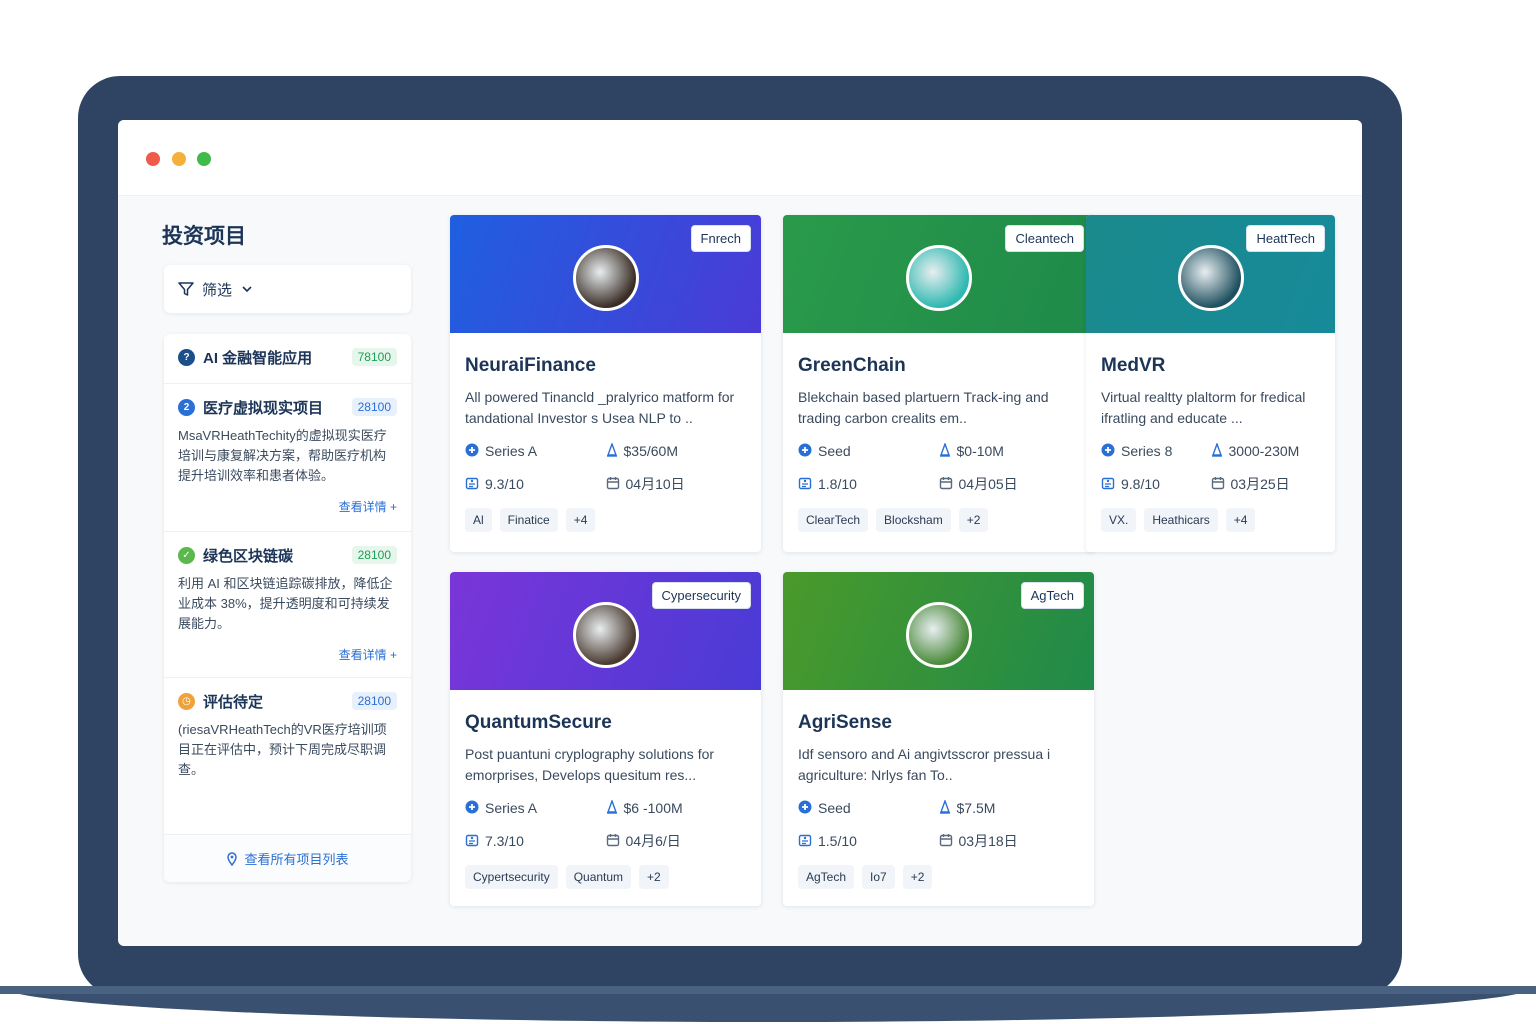 The width and height of the screenshot is (1536, 1024). I want to click on list-item-title: 绿色区块链碳, so click(248, 556).